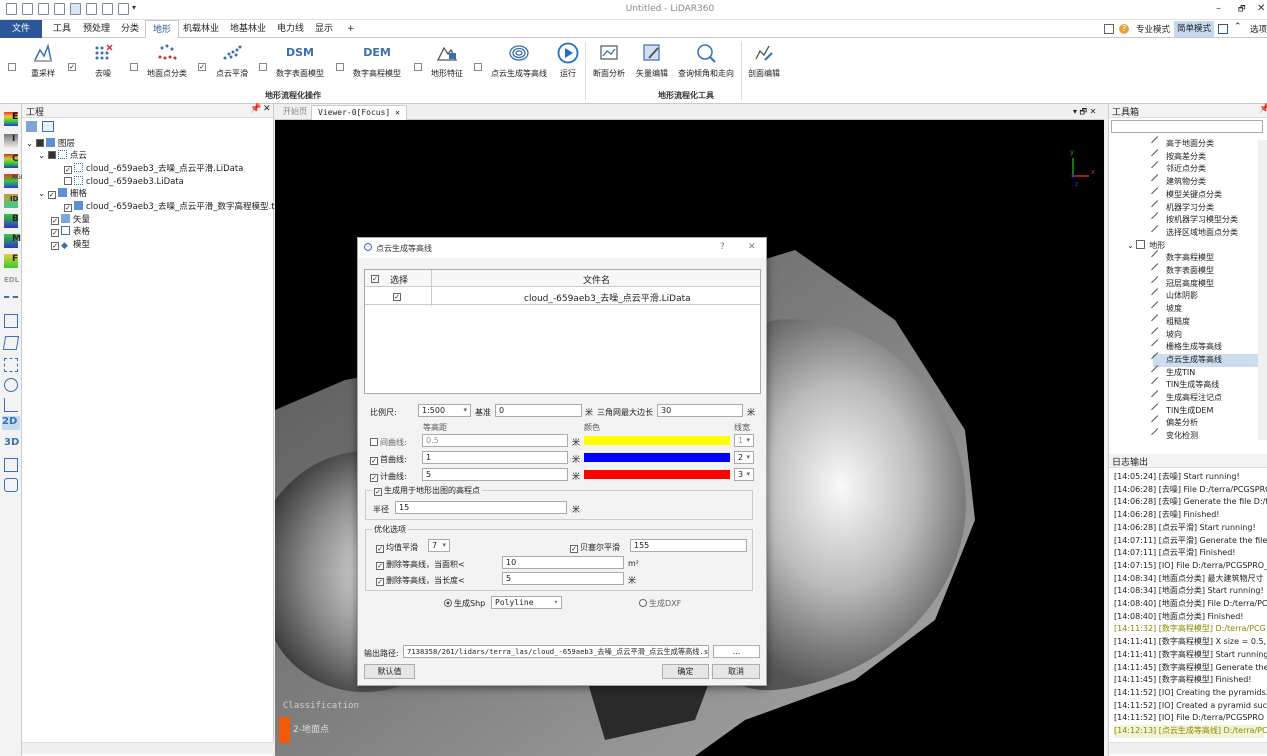 The height and width of the screenshot is (756, 1267). I want to click on tree-item-layers: ⌄ 图层, so click(50, 144).